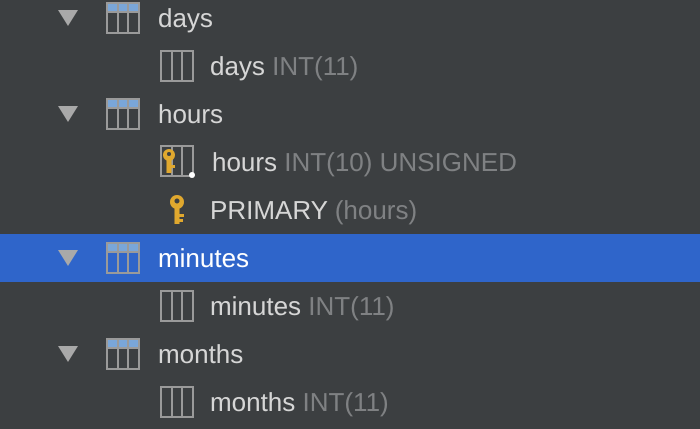 The width and height of the screenshot is (700, 429). What do you see at coordinates (284, 66) in the screenshot?
I see `column-label: days INT(11)` at bounding box center [284, 66].